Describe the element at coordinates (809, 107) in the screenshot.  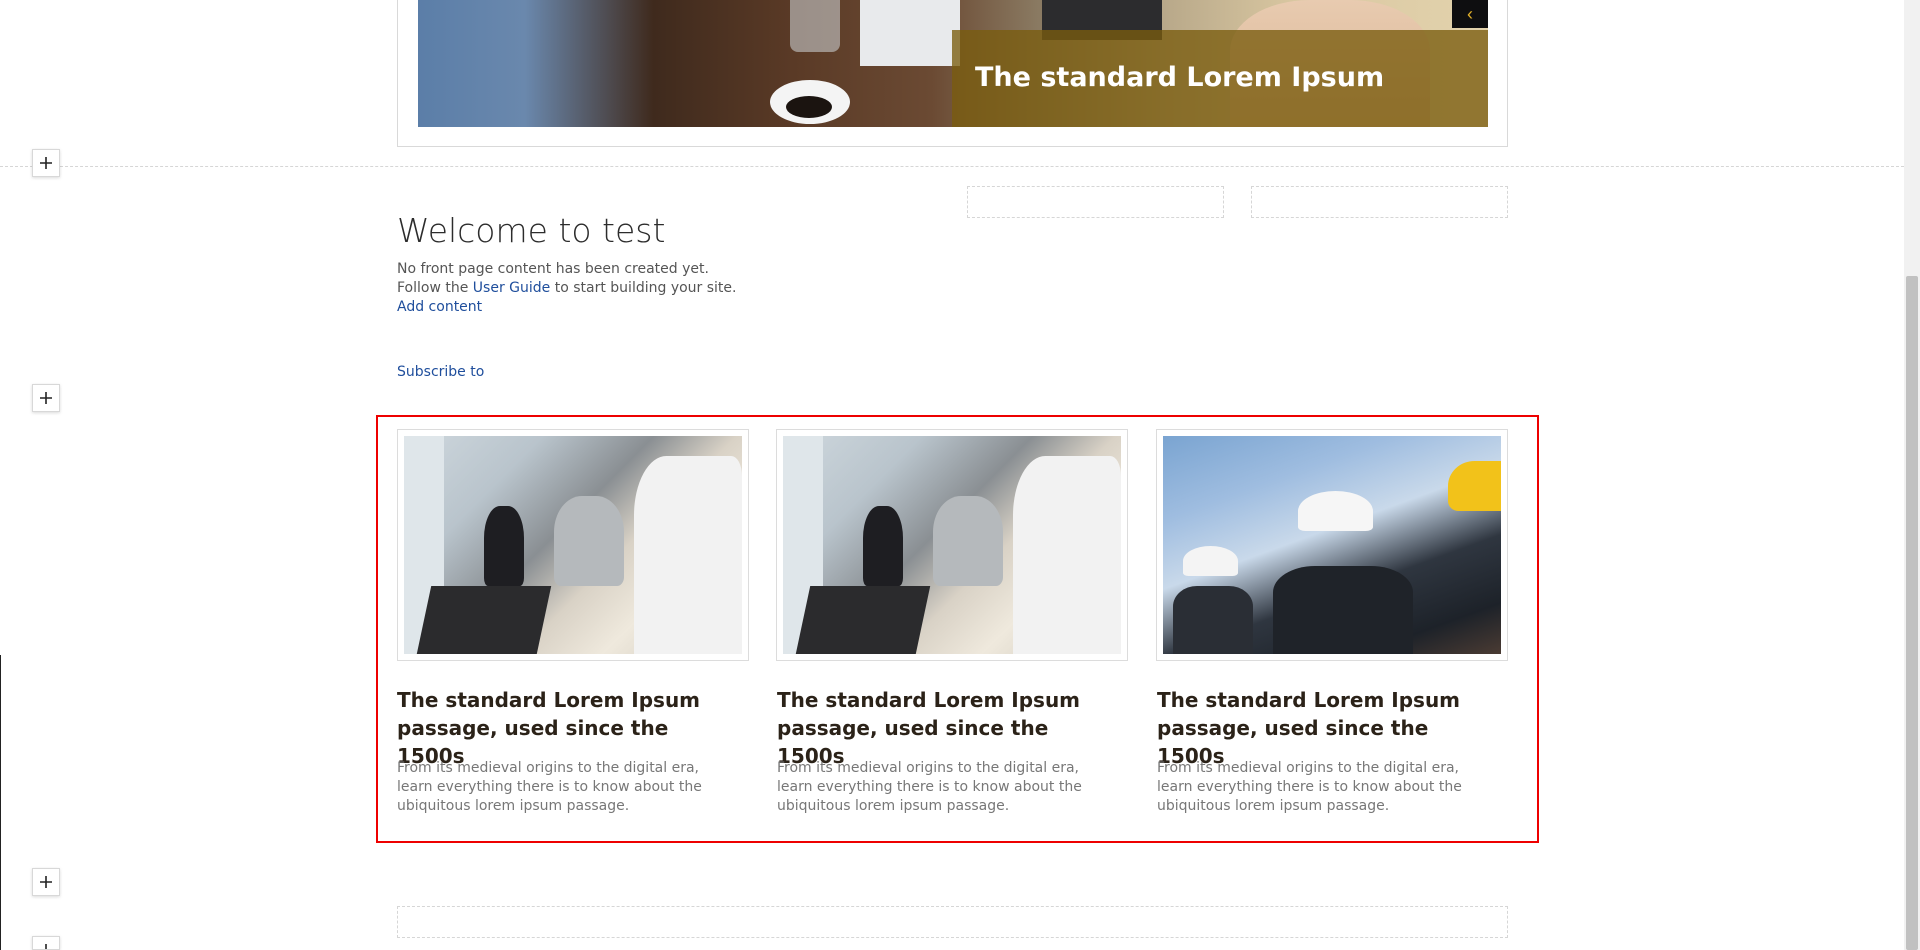
I see `slider-image-coffee` at that location.